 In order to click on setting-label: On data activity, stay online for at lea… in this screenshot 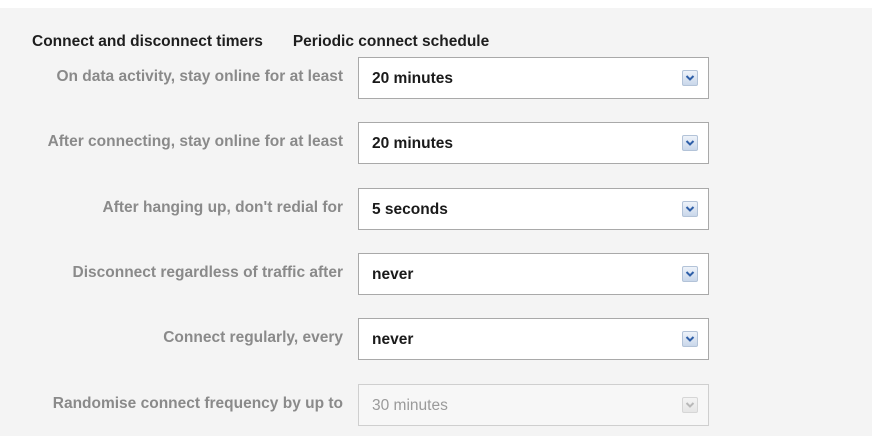, I will do `click(199, 76)`.